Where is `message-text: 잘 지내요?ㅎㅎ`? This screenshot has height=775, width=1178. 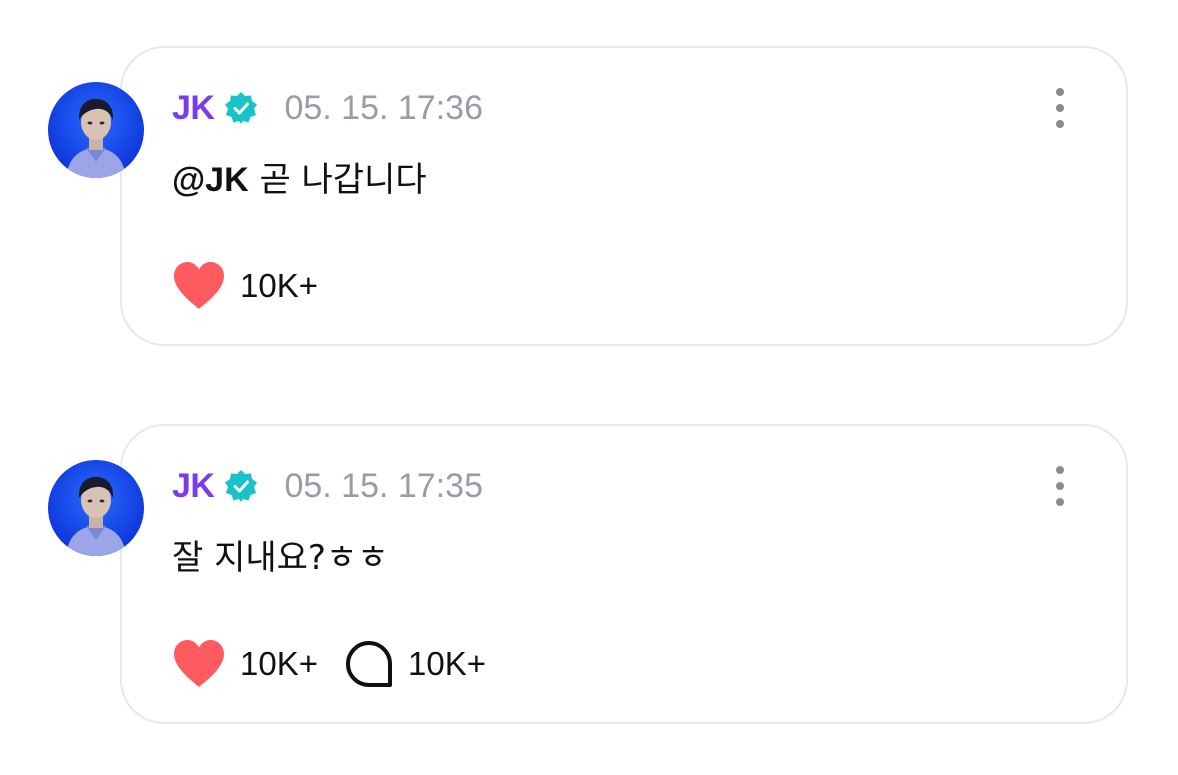 message-text: 잘 지내요?ㅎㅎ is located at coordinates (280, 558).